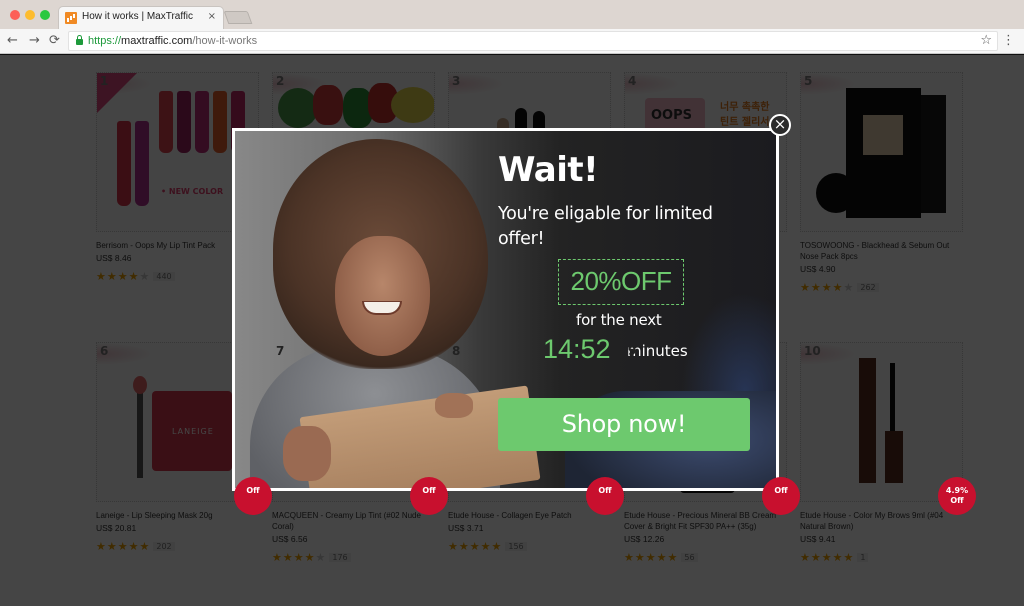  Describe the element at coordinates (382, 296) in the screenshot. I see `photo-woman-face` at that location.